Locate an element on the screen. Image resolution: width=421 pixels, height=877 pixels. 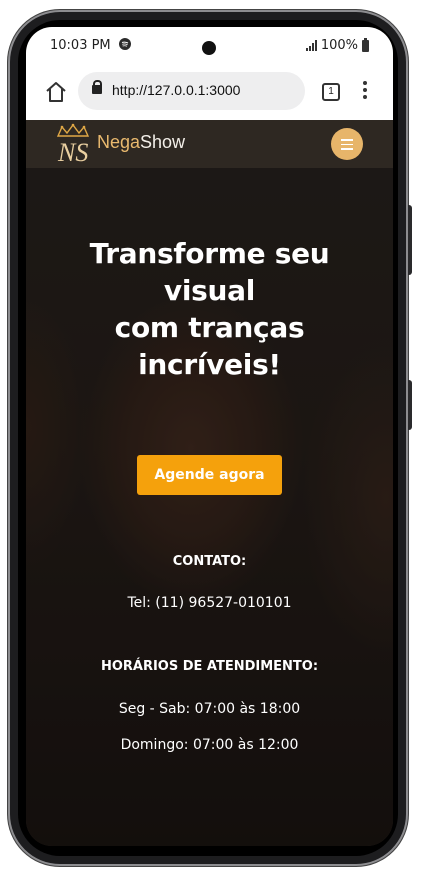
site-navbar: NS NegaShow is located at coordinates (209, 144).